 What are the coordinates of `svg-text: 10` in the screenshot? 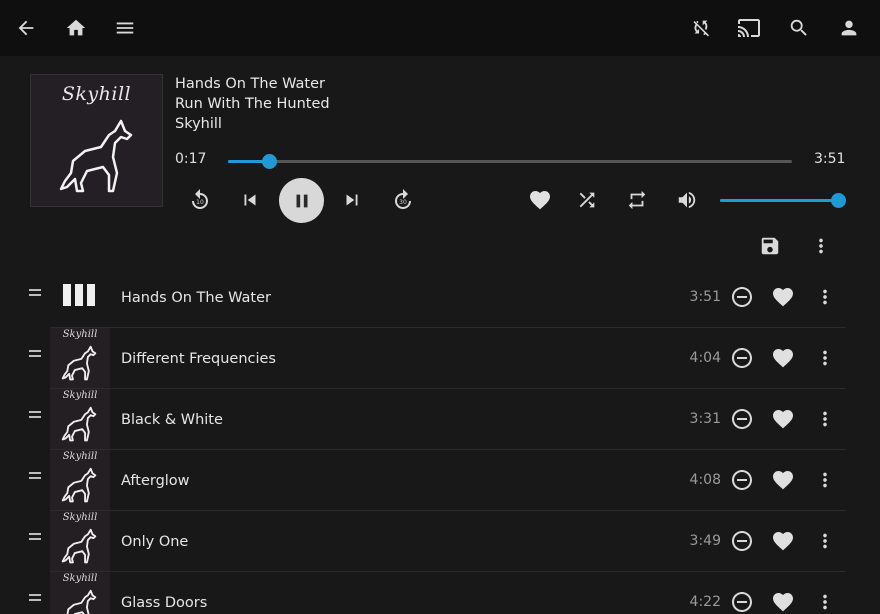 It's located at (200, 202).